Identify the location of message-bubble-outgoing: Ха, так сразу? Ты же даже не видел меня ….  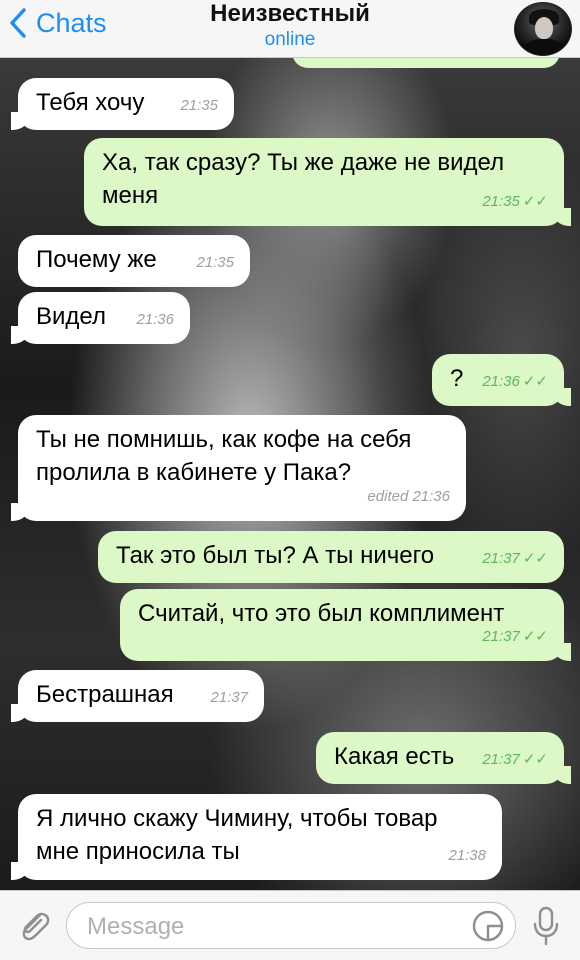
(327, 182).